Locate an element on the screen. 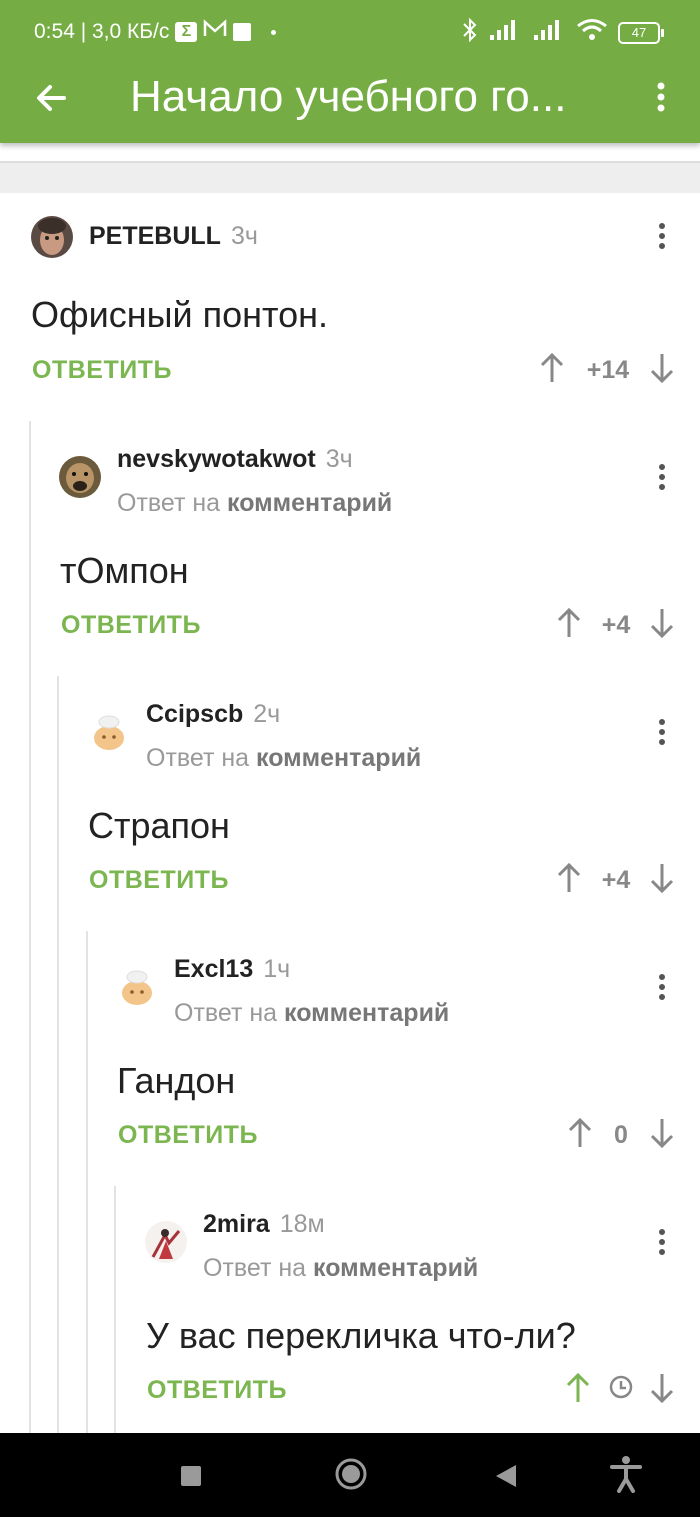 The image size is (700, 1517). clock-icon is located at coordinates (621, 1387).